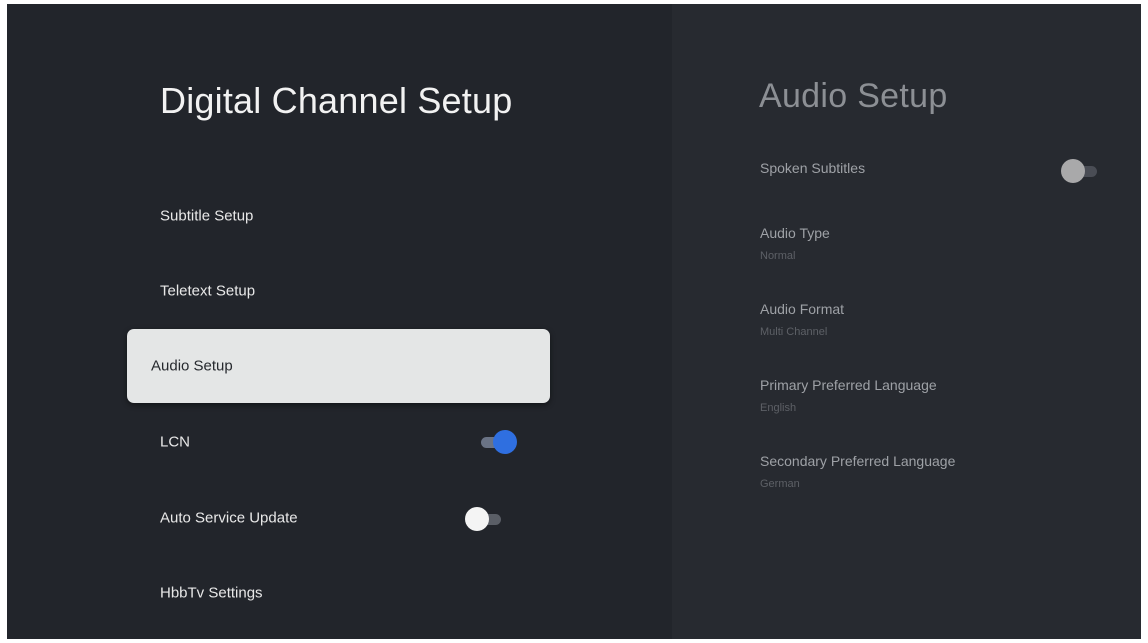  I want to click on menu-item-label: Subtitle Setup, so click(207, 216).